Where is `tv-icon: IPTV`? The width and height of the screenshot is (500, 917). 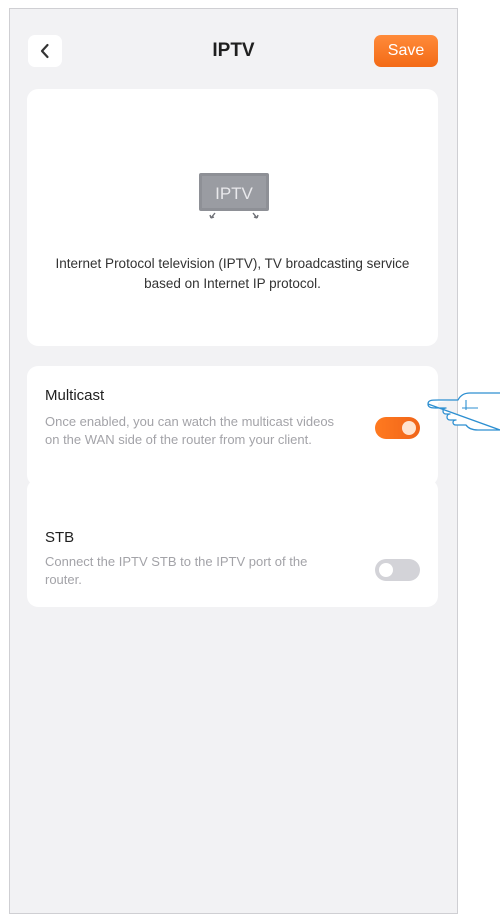
tv-icon: IPTV is located at coordinates (234, 196).